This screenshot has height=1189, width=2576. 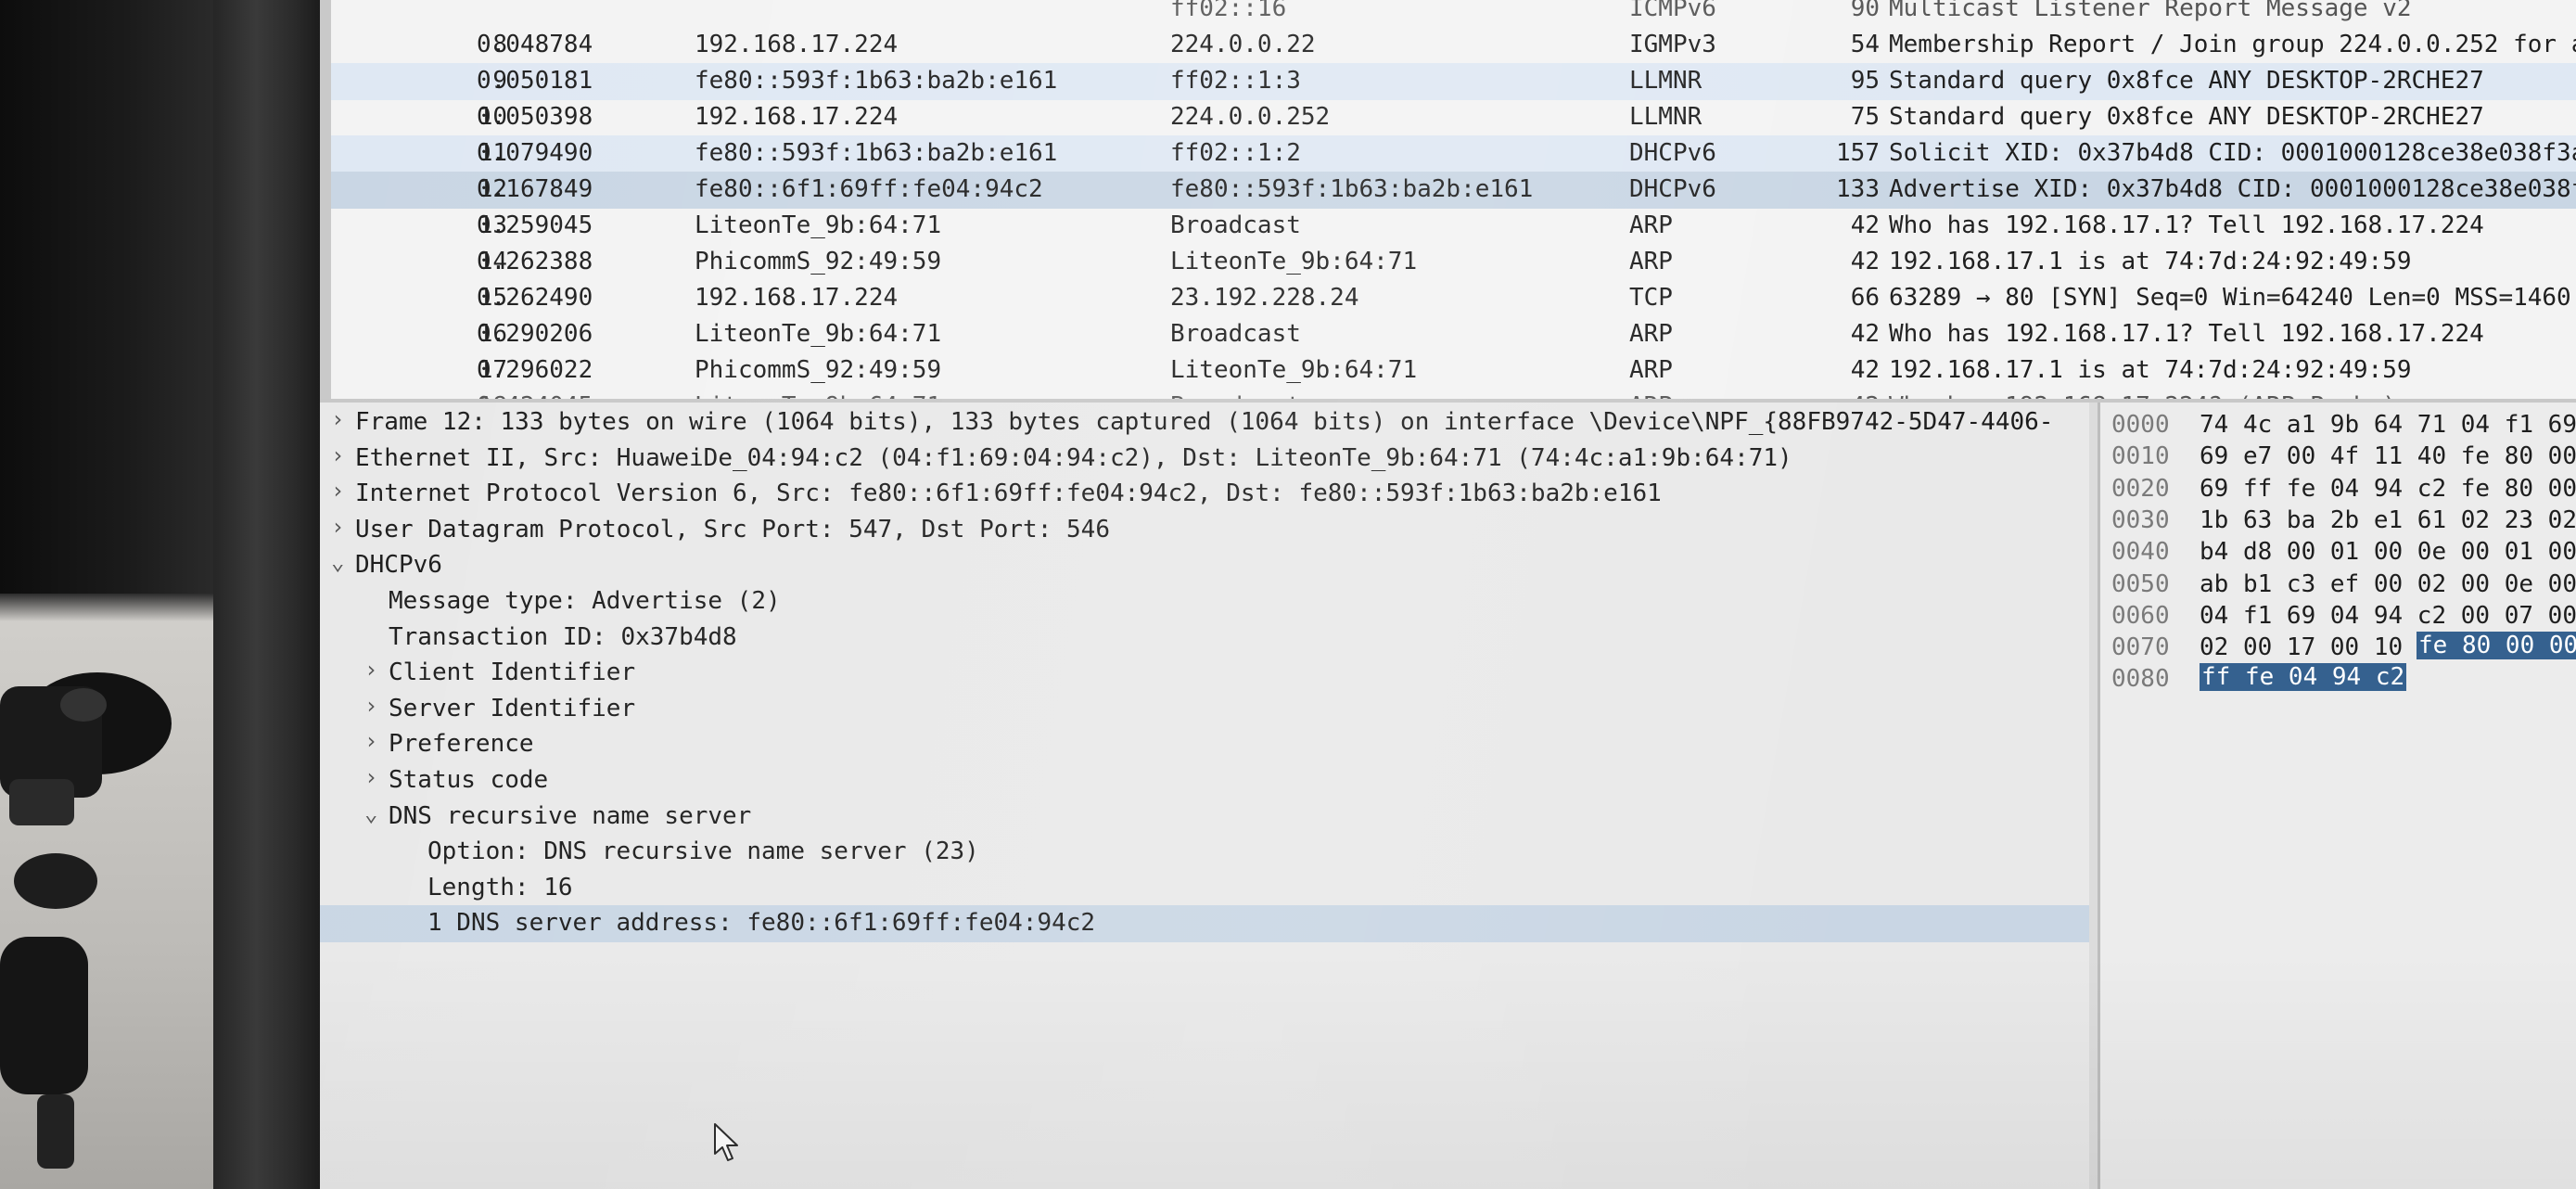 What do you see at coordinates (1204, 888) in the screenshot?
I see `detail-tree-item: Length: 16` at bounding box center [1204, 888].